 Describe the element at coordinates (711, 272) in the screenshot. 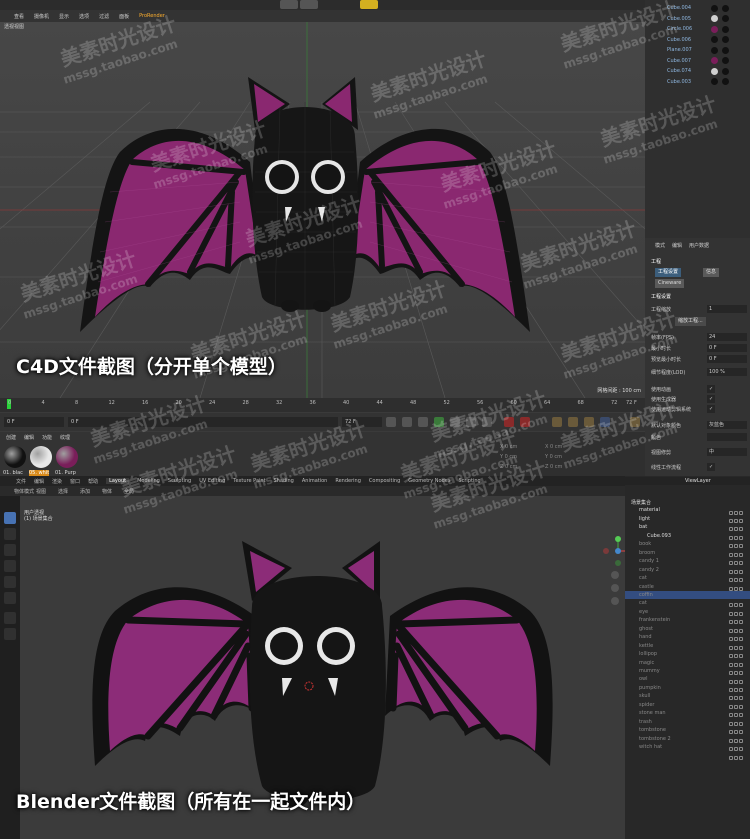

I see `tab-info: 信息` at that location.